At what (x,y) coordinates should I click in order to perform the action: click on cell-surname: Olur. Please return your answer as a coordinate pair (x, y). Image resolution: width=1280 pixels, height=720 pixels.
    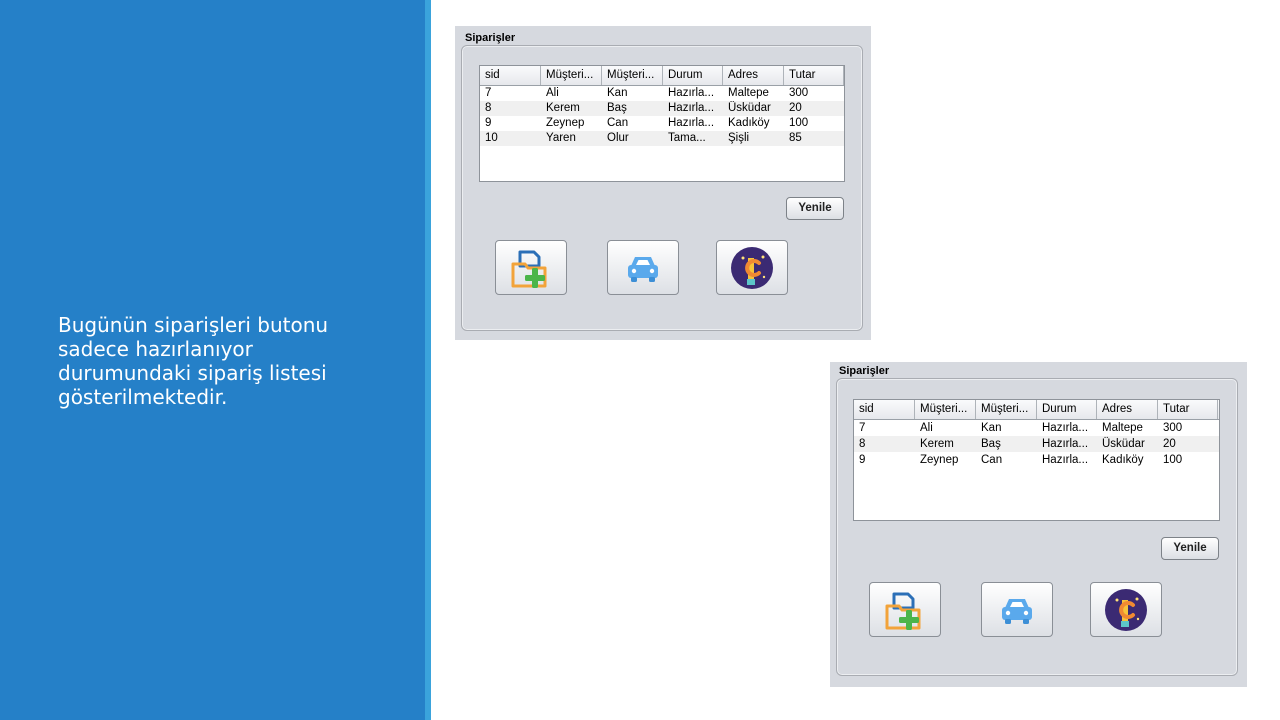
    Looking at the image, I should click on (618, 138).